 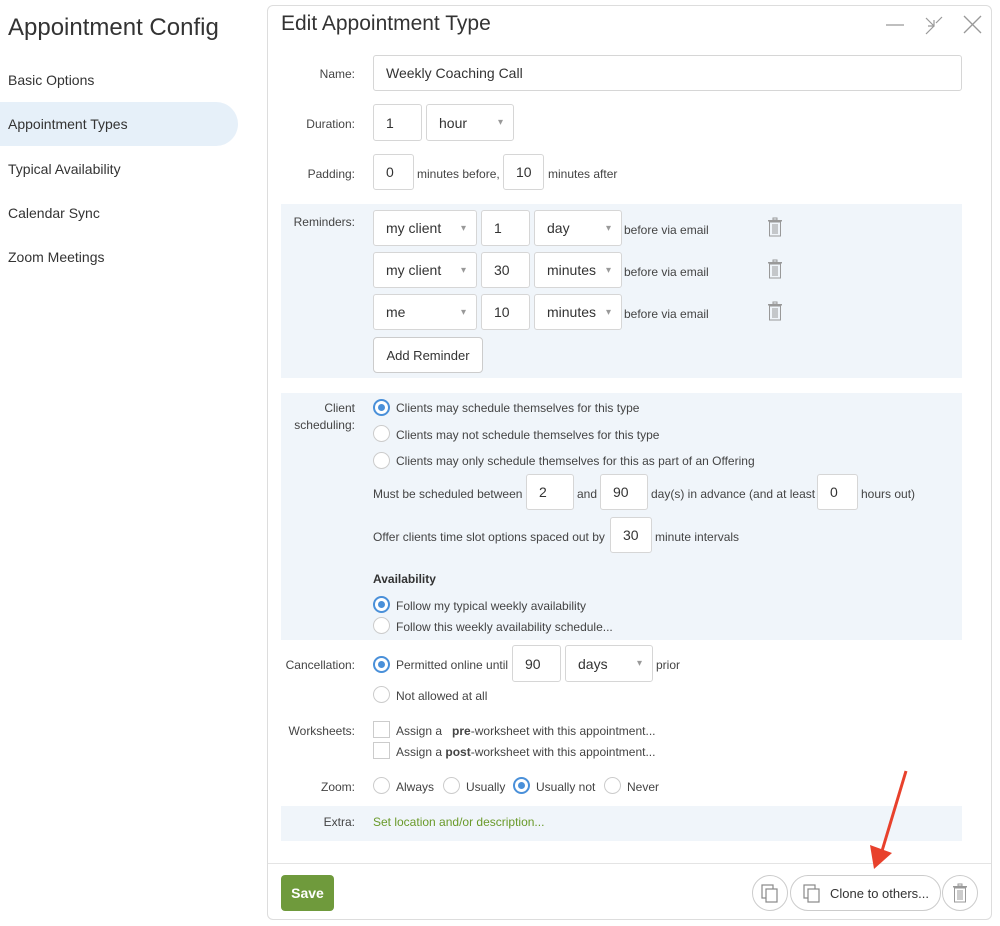 I want to click on client-scheduling-label-2: scheduling:, so click(x=324, y=425).